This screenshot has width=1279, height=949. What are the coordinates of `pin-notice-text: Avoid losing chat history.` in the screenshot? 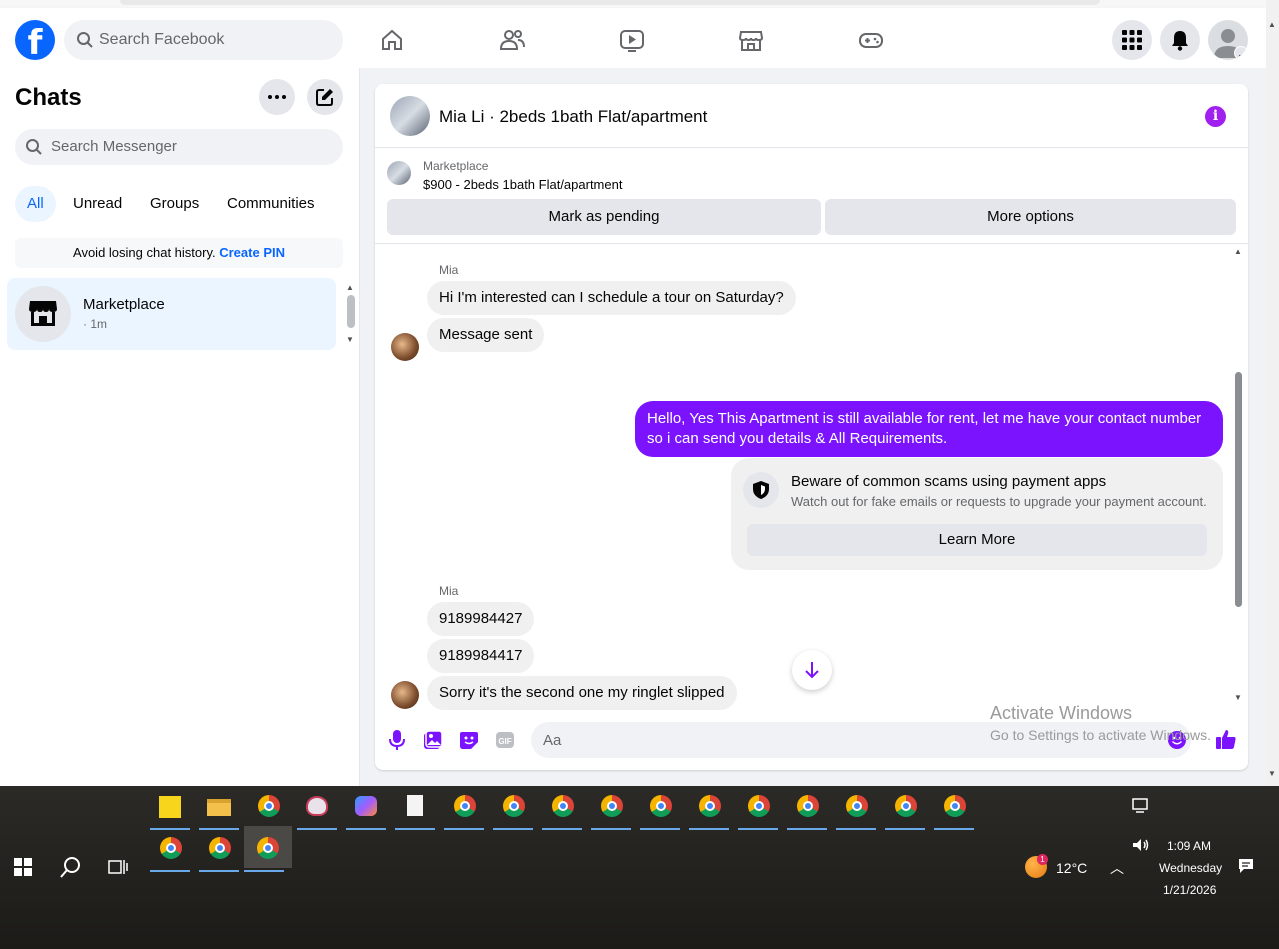 It's located at (144, 252).